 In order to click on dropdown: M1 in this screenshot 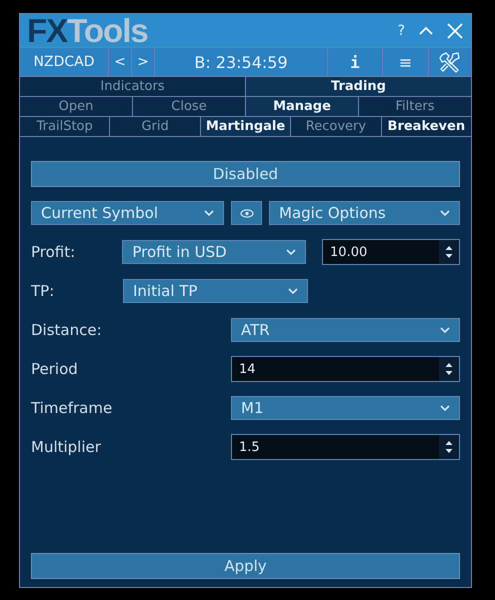, I will do `click(345, 408)`.